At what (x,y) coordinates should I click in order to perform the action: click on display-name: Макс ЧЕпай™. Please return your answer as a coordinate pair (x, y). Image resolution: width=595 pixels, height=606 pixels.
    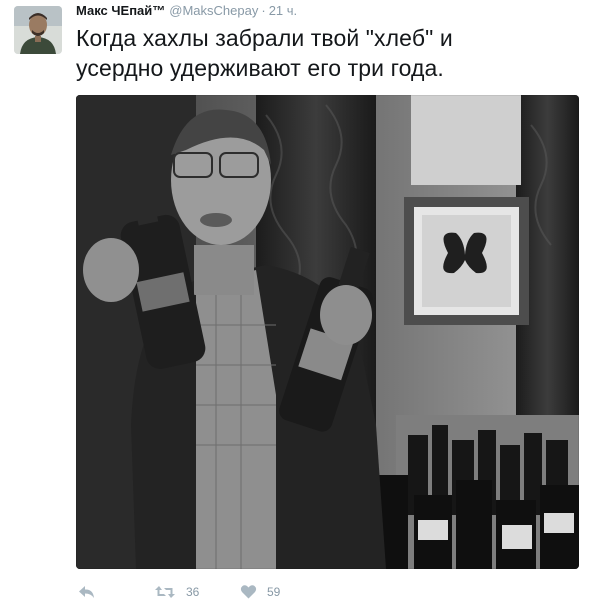
    Looking at the image, I should click on (120, 10).